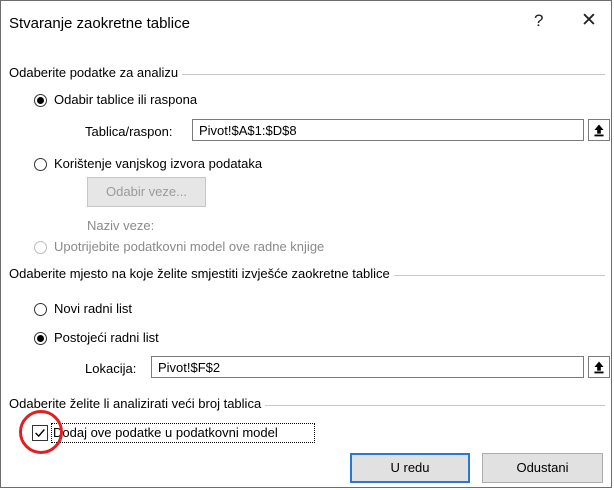 The width and height of the screenshot is (614, 490). What do you see at coordinates (40, 247) in the screenshot?
I see `radio-data-model` at bounding box center [40, 247].